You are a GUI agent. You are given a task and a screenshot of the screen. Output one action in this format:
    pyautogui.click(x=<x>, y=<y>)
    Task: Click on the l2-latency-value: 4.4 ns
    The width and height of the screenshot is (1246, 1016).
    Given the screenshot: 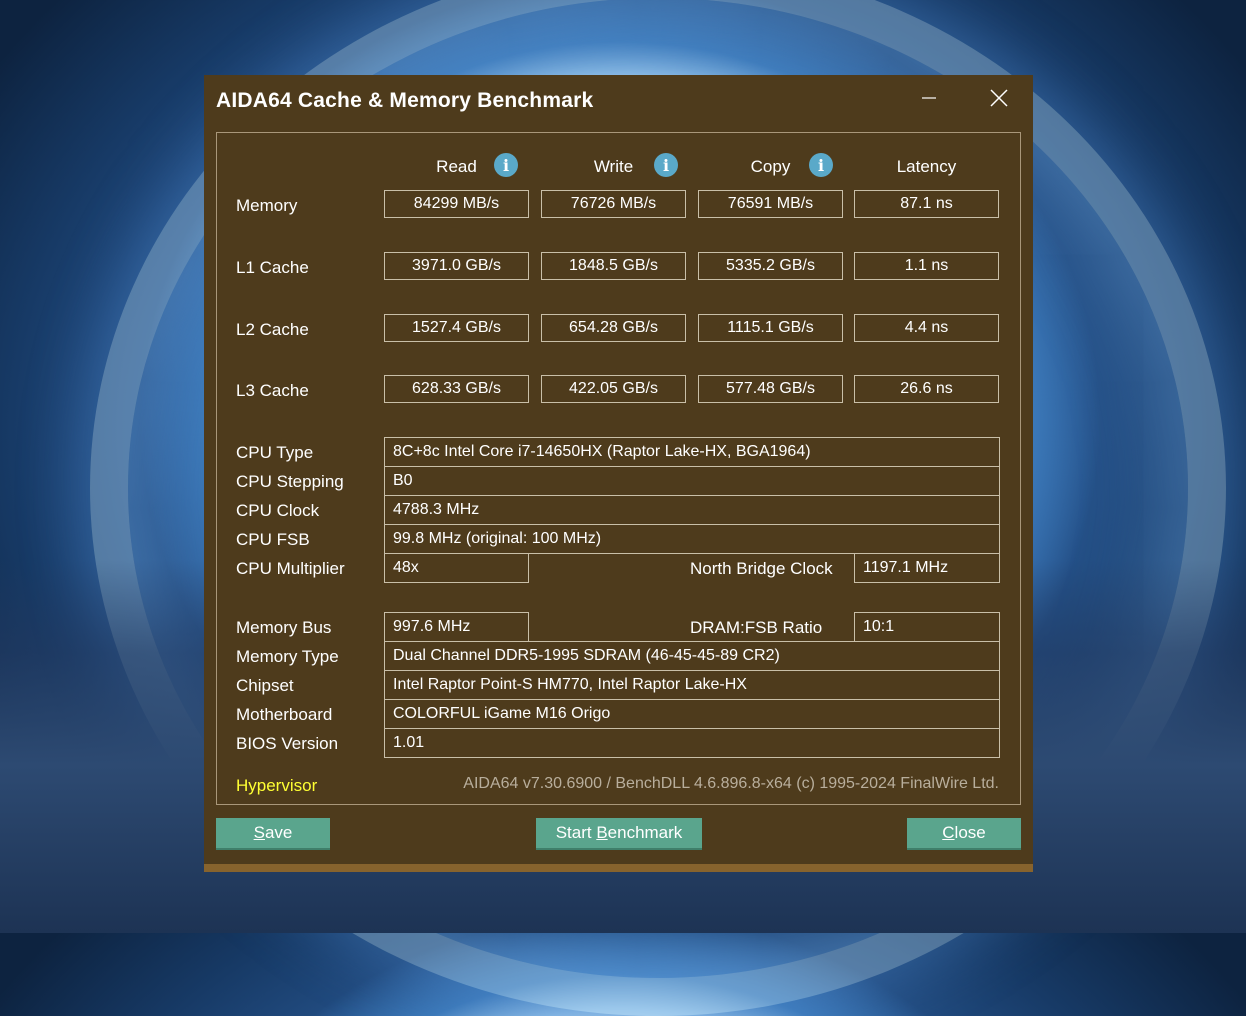 What is the action you would take?
    pyautogui.click(x=926, y=328)
    